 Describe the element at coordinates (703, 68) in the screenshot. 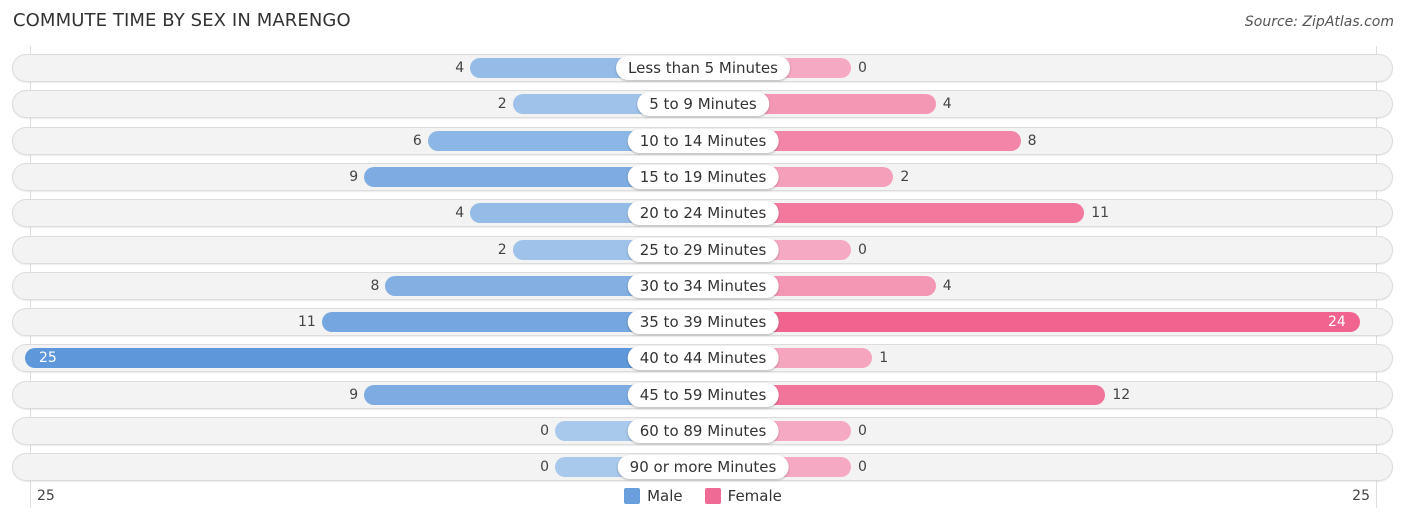

I see `category-label: Less than 5 Minutes` at that location.